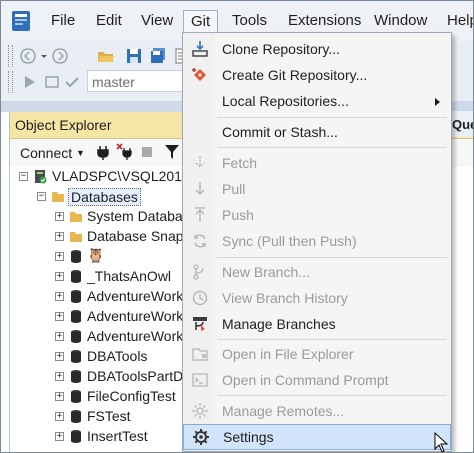  What do you see at coordinates (279, 324) in the screenshot?
I see `menu-item-label: Manage Branches` at bounding box center [279, 324].